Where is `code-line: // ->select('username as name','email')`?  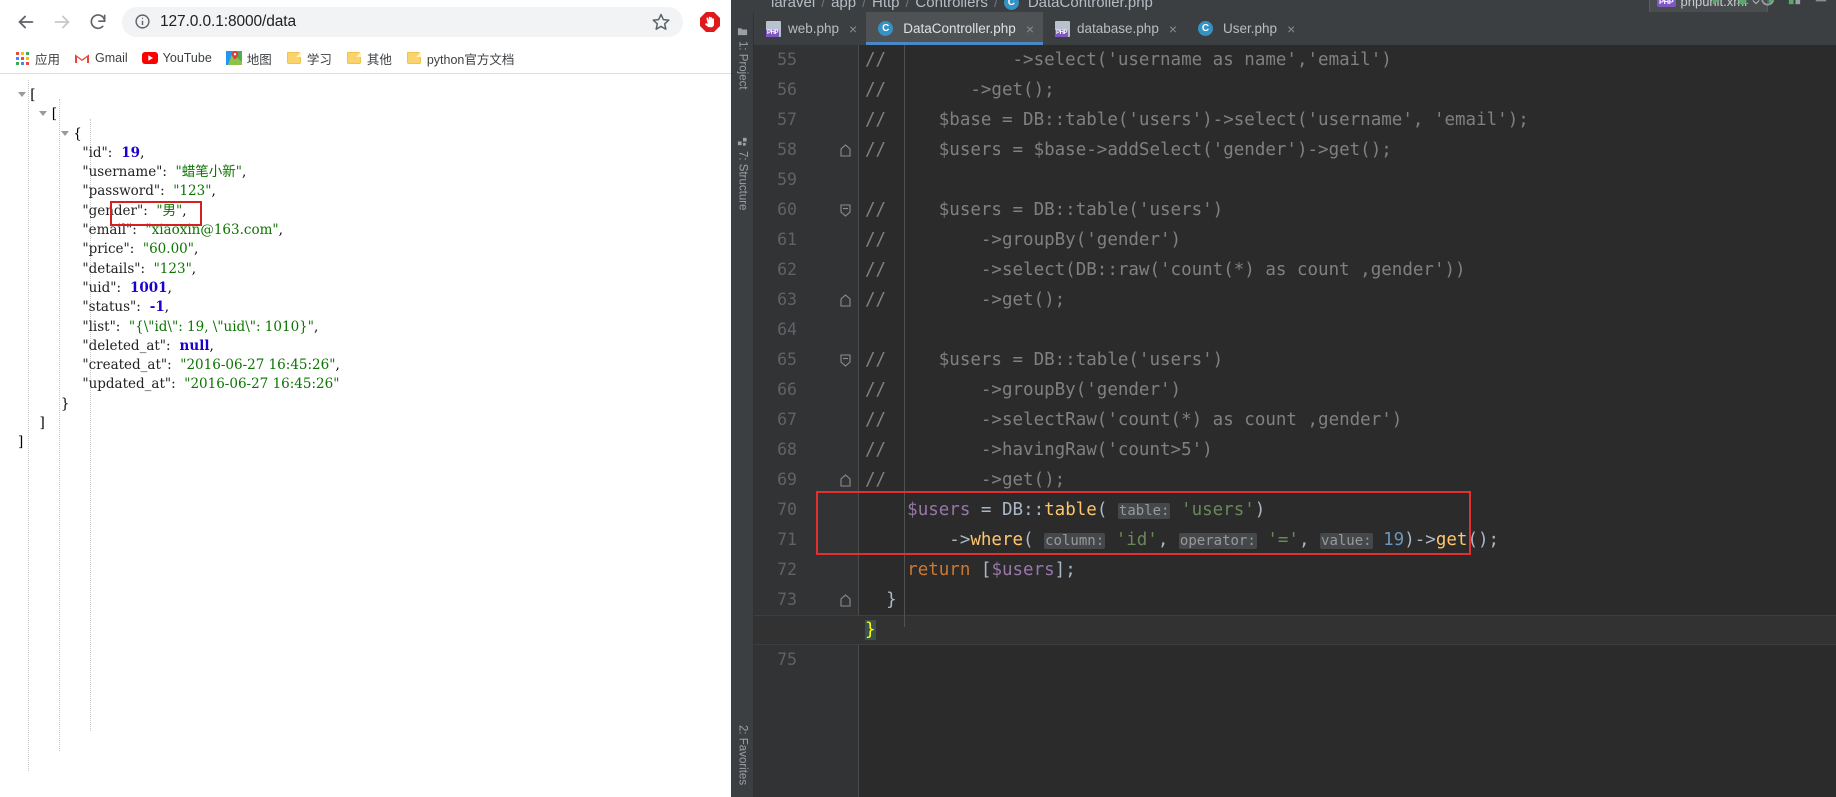 code-line: // ->select('username as name','email') is located at coordinates (1350, 60).